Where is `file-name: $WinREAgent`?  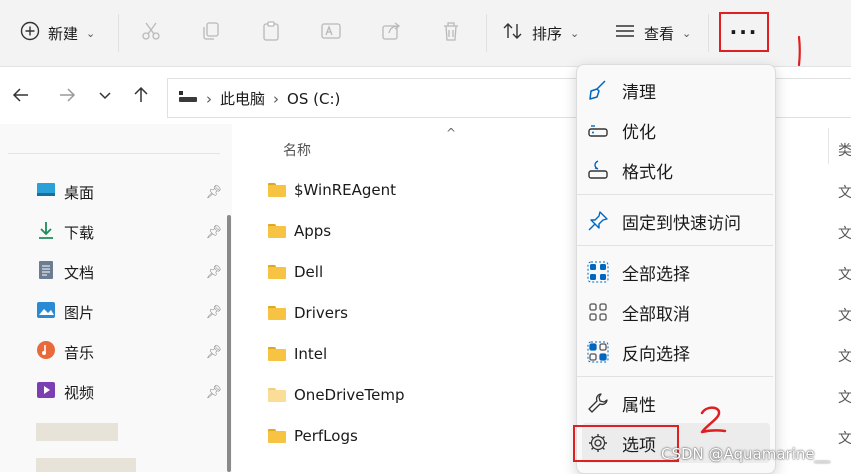 file-name: $WinREAgent is located at coordinates (345, 190).